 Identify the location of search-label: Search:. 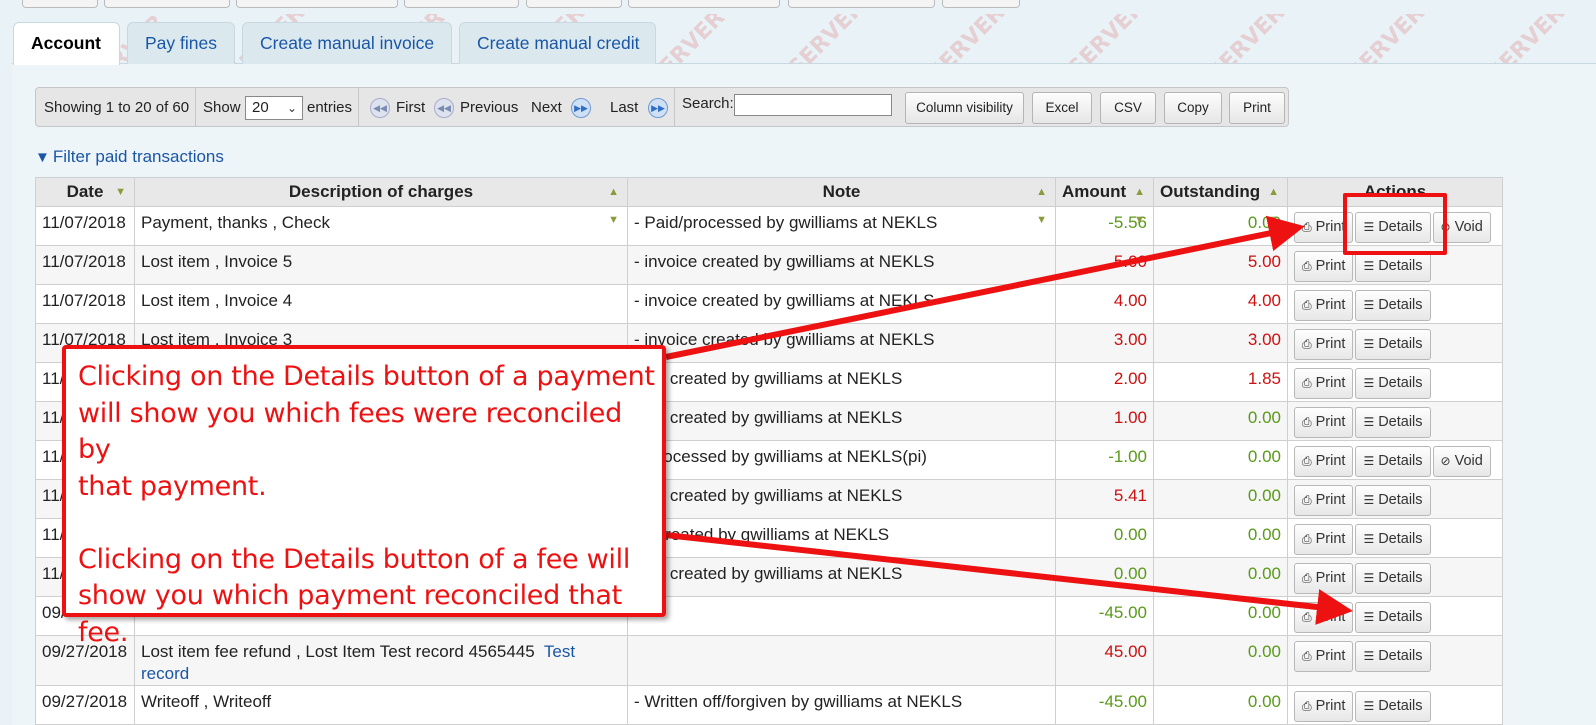
(708, 103).